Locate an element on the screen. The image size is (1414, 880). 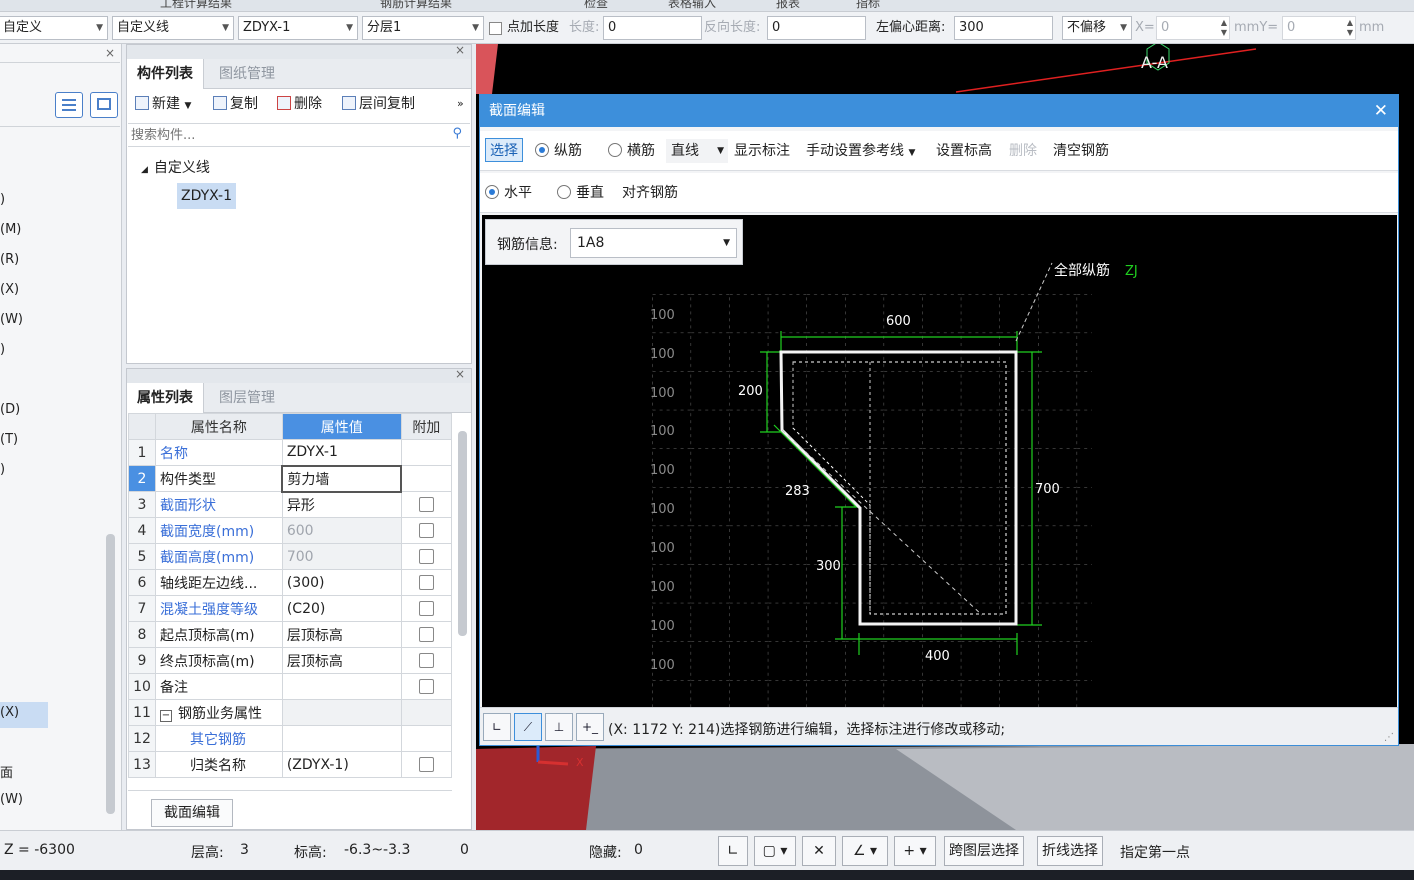
select-button: 选择 is located at coordinates (504, 150).